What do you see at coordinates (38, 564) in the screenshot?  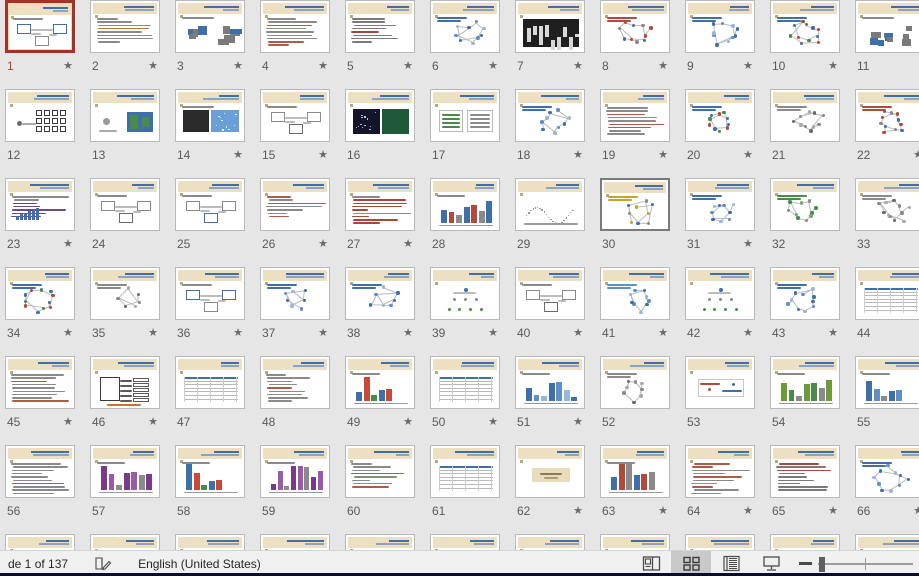 I see `slide-counter: de 1 of 137` at bounding box center [38, 564].